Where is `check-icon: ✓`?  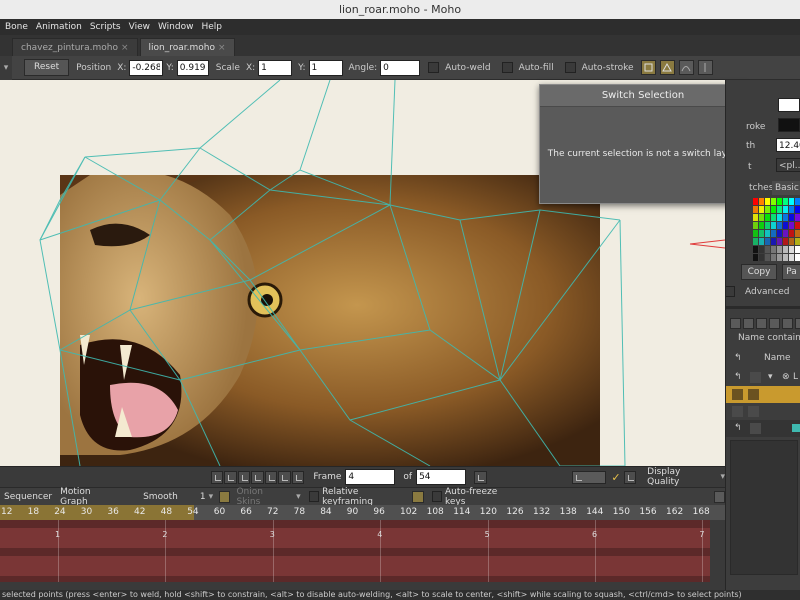
check-icon: ✓ is located at coordinates (615, 477).